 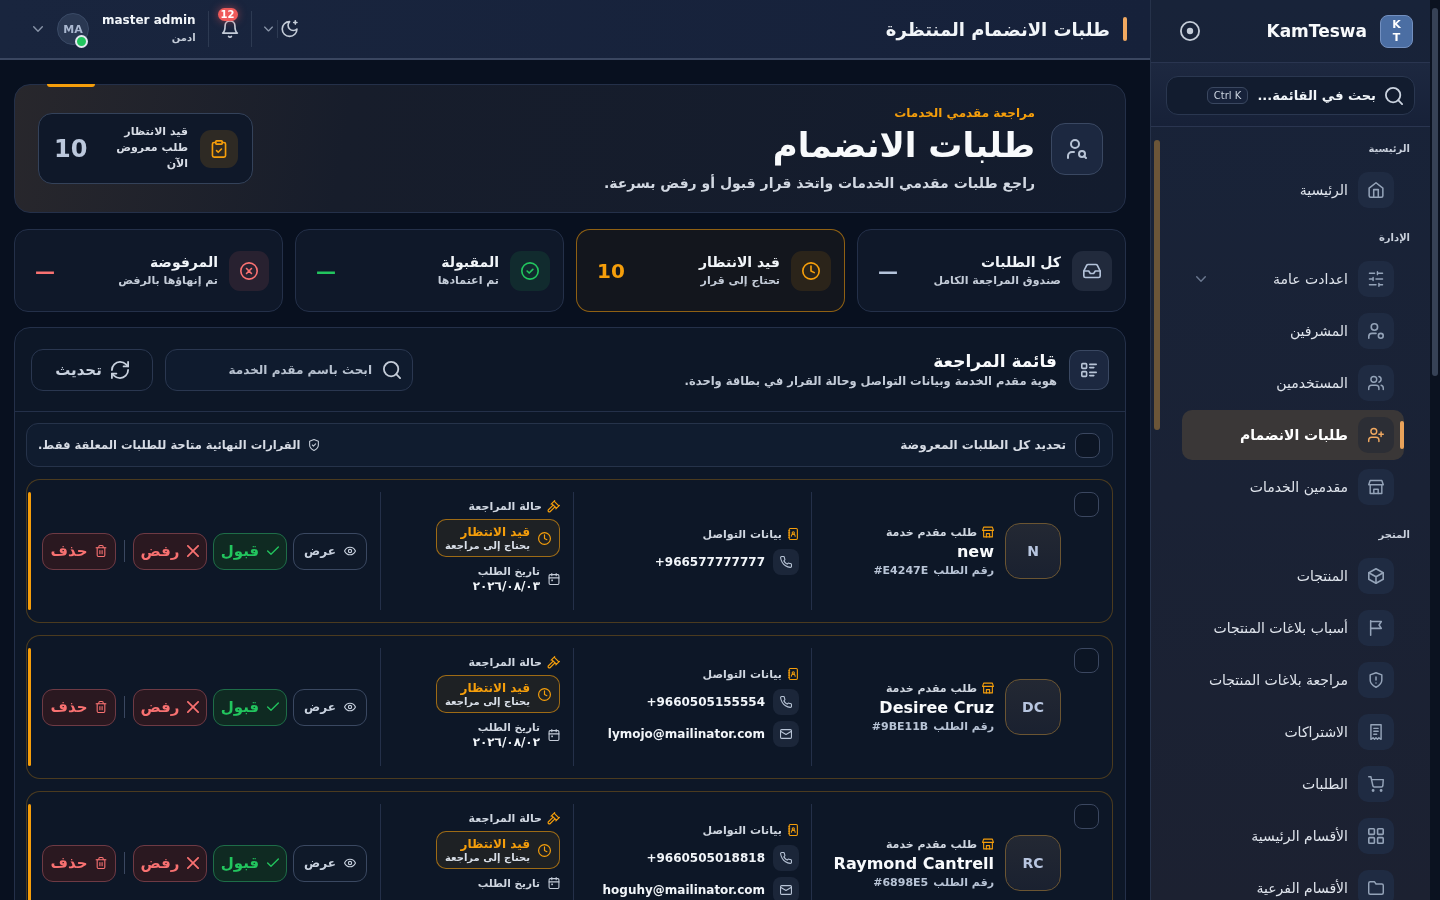 I want to click on summary-label: قيد الانتظار, so click(x=155, y=131).